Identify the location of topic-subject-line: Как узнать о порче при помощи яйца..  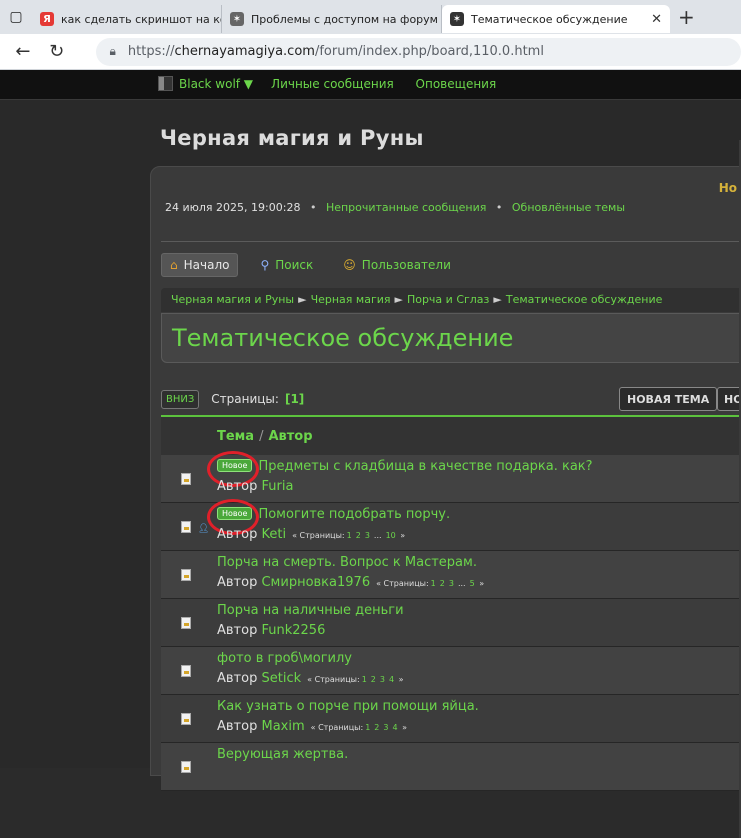
(348, 706).